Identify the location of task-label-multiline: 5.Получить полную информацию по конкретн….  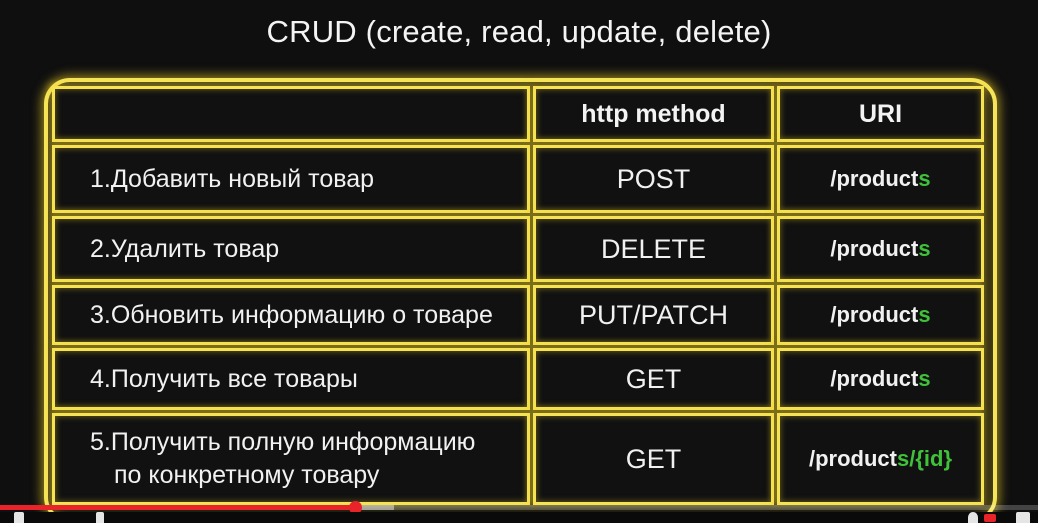
(282, 459).